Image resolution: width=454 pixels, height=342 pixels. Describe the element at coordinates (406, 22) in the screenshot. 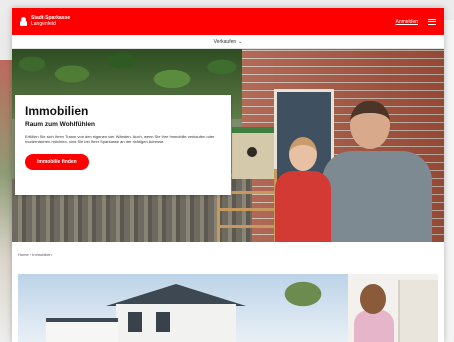

I see `login-link: Anmelden` at that location.